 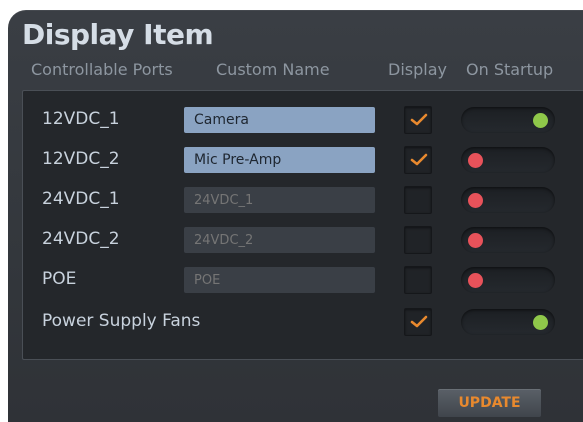 What do you see at coordinates (418, 280) in the screenshot?
I see `display-checkbox-poe` at bounding box center [418, 280].